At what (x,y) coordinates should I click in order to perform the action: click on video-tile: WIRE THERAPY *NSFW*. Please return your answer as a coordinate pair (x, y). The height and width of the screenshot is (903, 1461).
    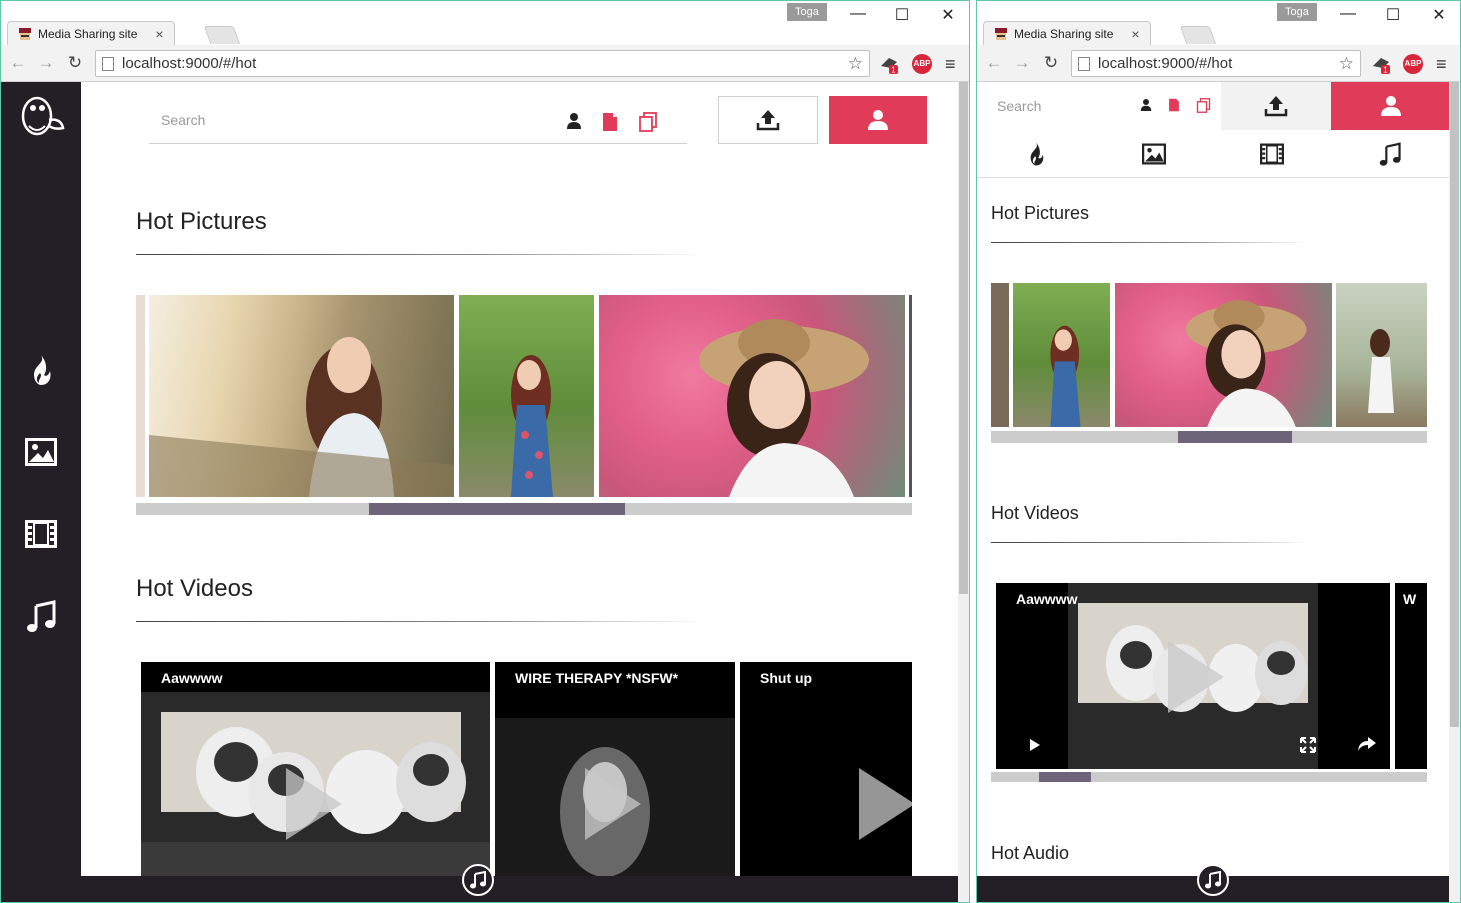
    Looking at the image, I should click on (615, 770).